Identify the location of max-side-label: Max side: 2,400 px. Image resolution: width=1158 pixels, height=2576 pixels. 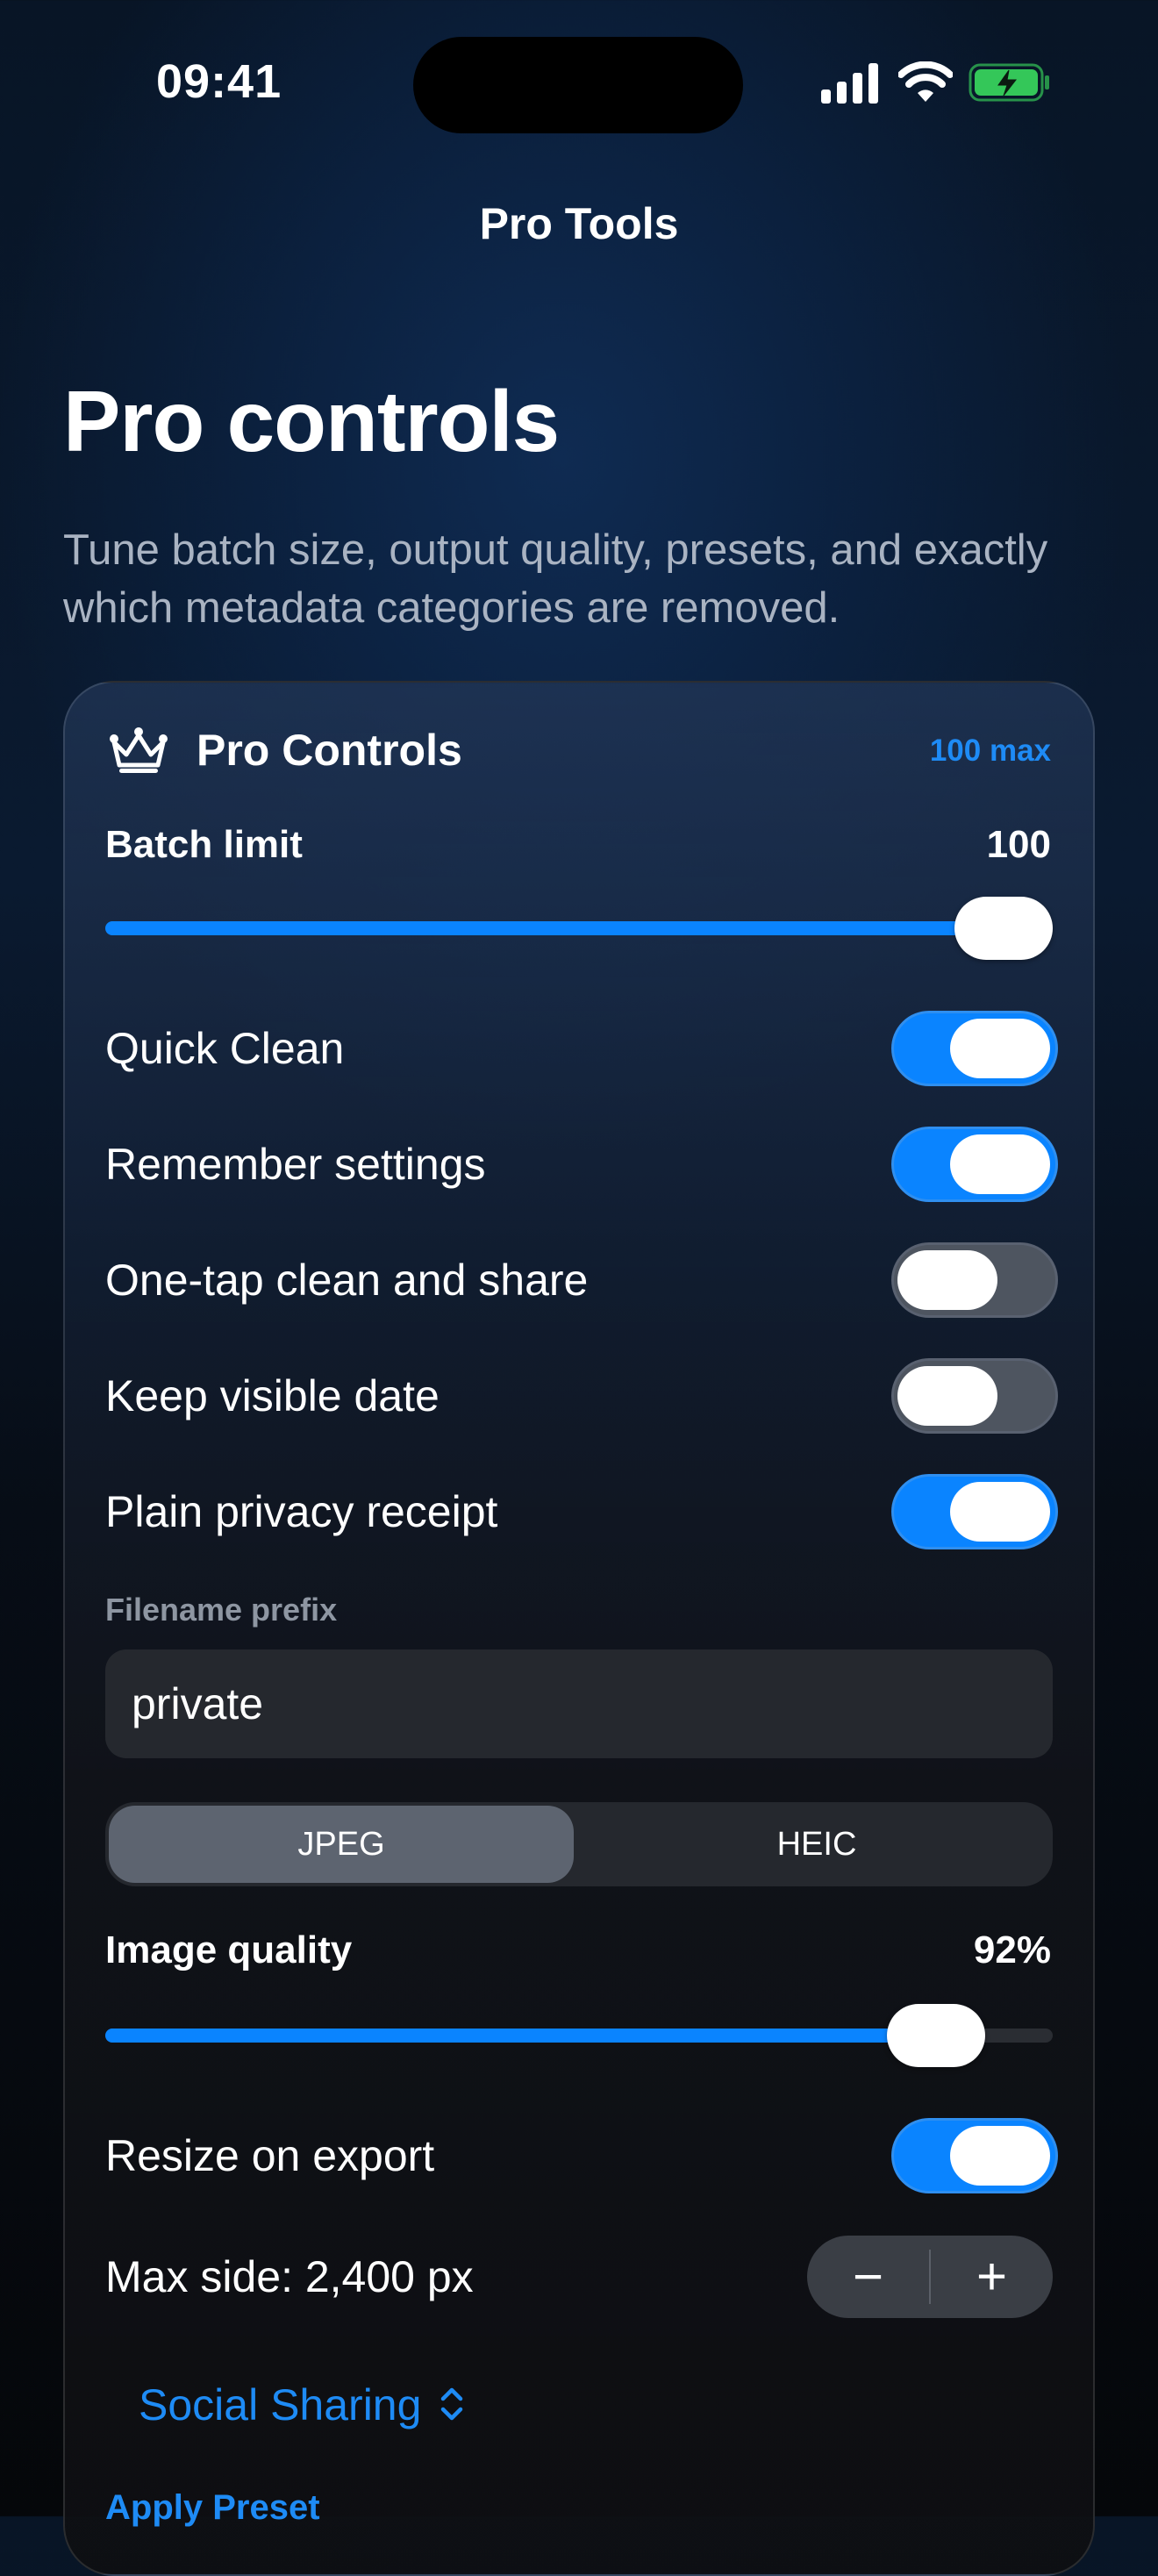
(289, 2276).